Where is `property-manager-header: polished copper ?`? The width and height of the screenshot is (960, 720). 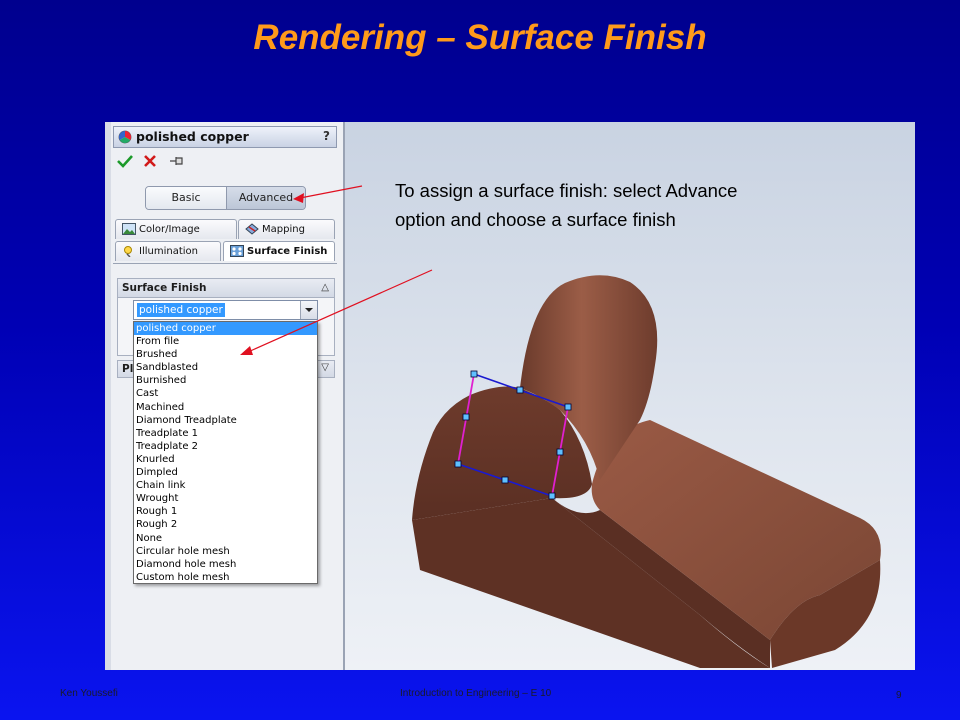 property-manager-header: polished copper ? is located at coordinates (225, 137).